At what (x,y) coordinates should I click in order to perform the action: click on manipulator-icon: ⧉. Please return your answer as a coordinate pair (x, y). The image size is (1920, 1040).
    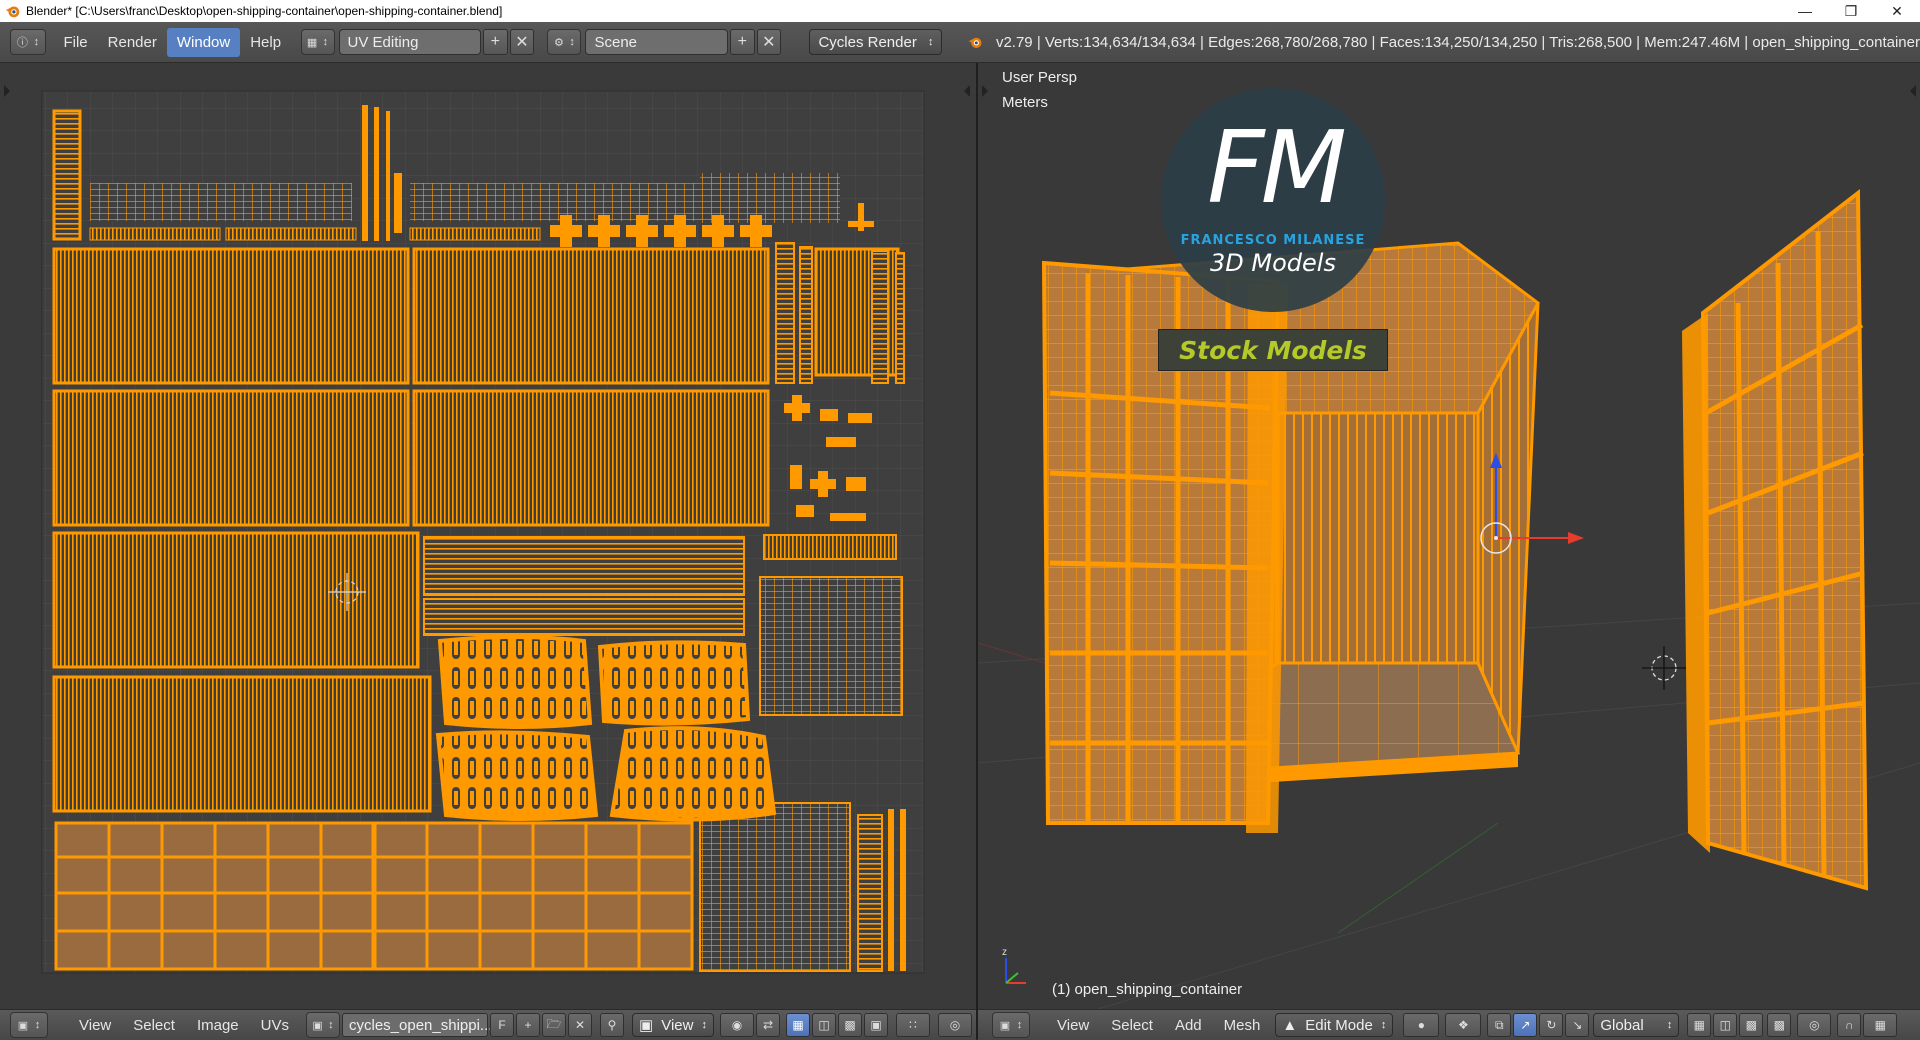
    Looking at the image, I should click on (1499, 1024).